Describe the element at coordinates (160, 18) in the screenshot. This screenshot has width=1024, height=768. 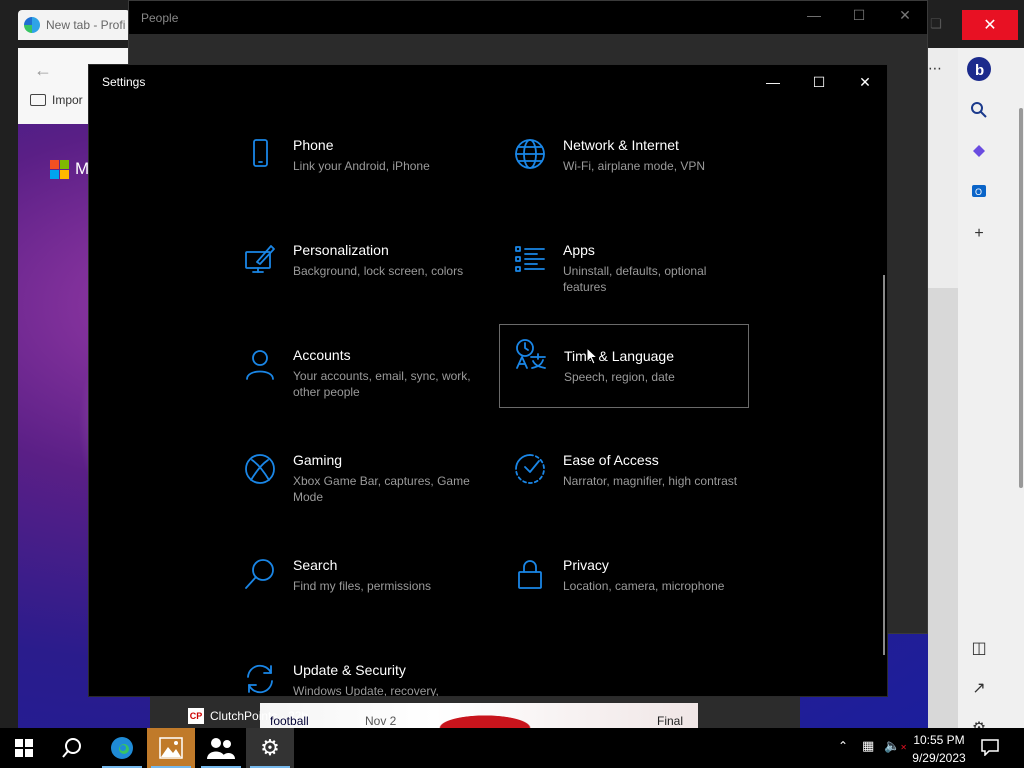
I see `people-window-title: People` at that location.